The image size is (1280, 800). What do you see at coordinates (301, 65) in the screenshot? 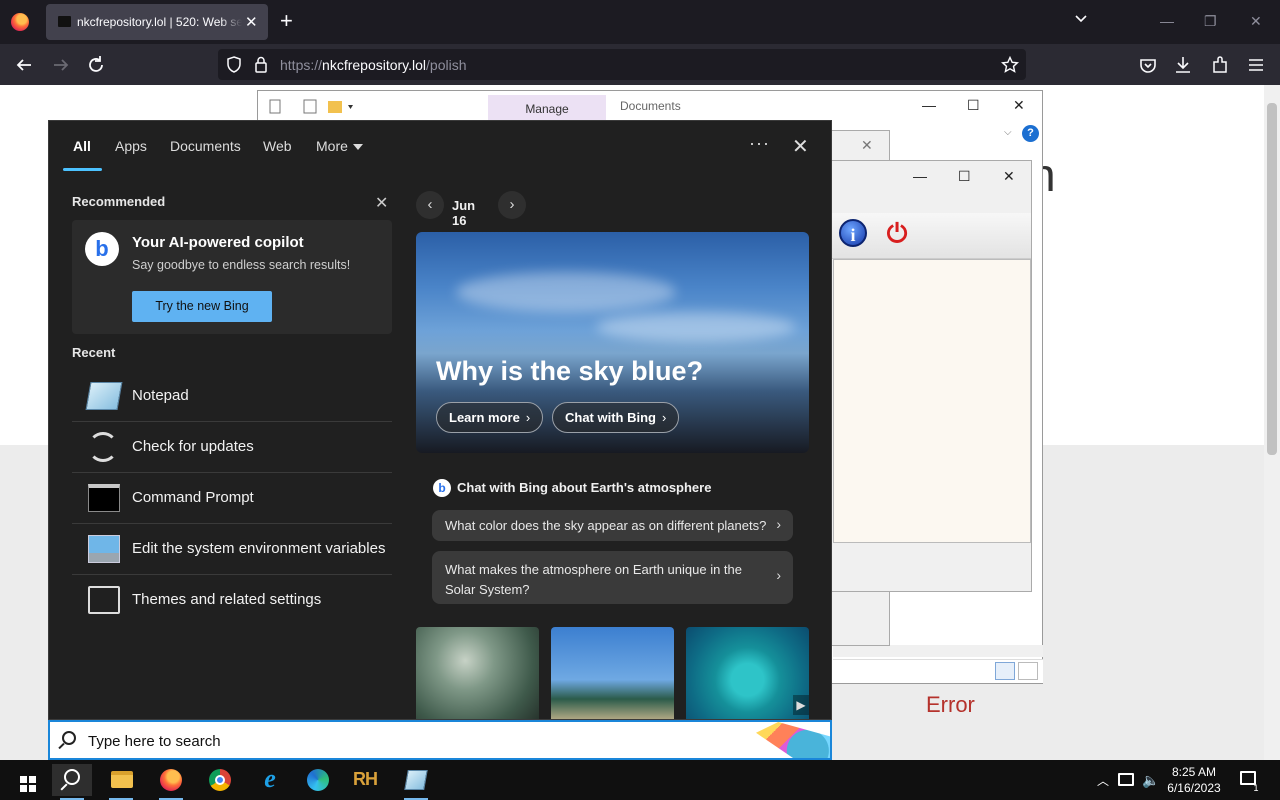
I see `url-scheme: https://` at bounding box center [301, 65].